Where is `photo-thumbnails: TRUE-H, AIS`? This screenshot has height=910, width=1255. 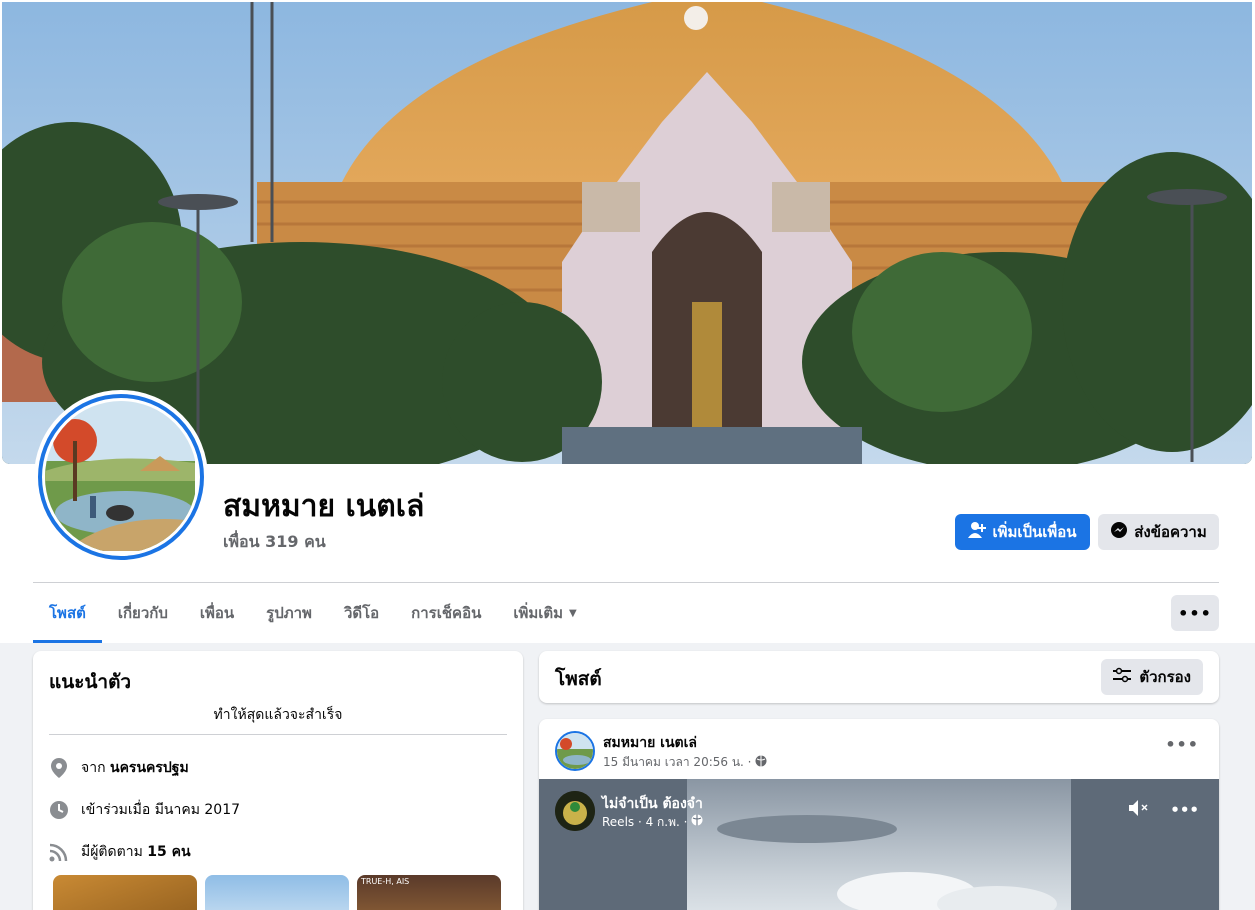
photo-thumbnails: TRUE-H, AIS is located at coordinates (277, 892).